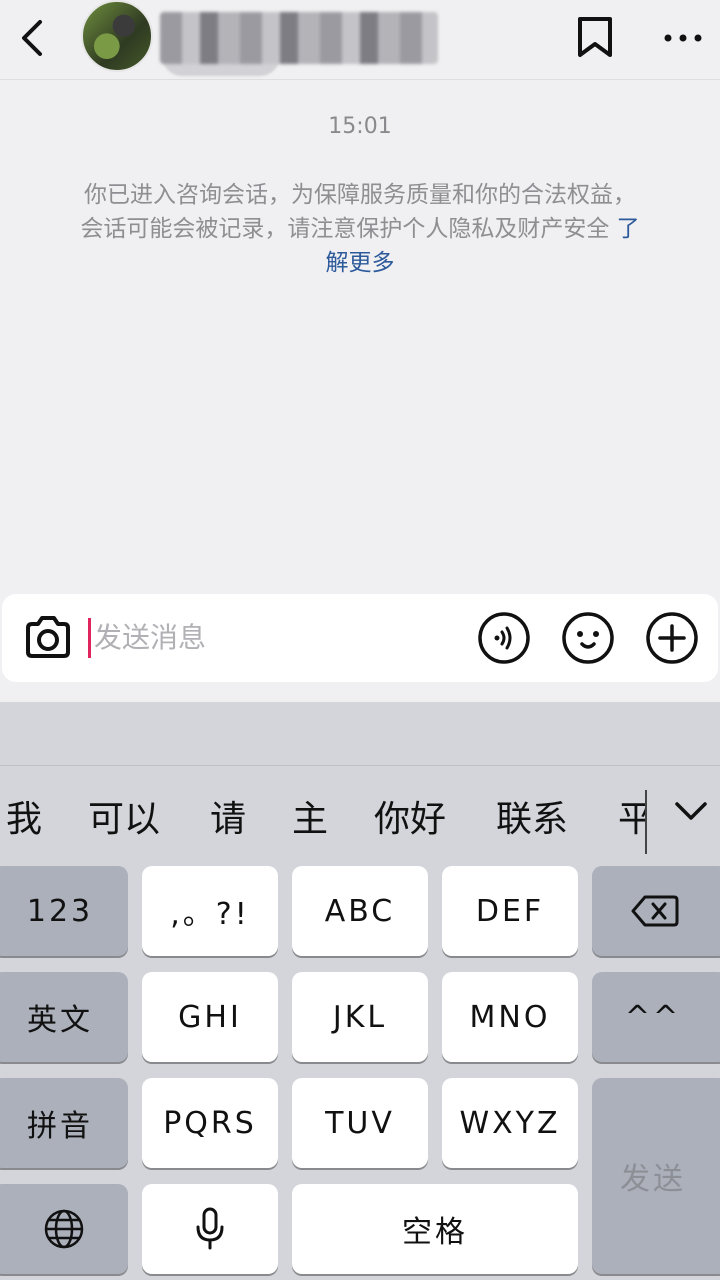  What do you see at coordinates (24, 820) in the screenshot?
I see `candidate-word: 我` at bounding box center [24, 820].